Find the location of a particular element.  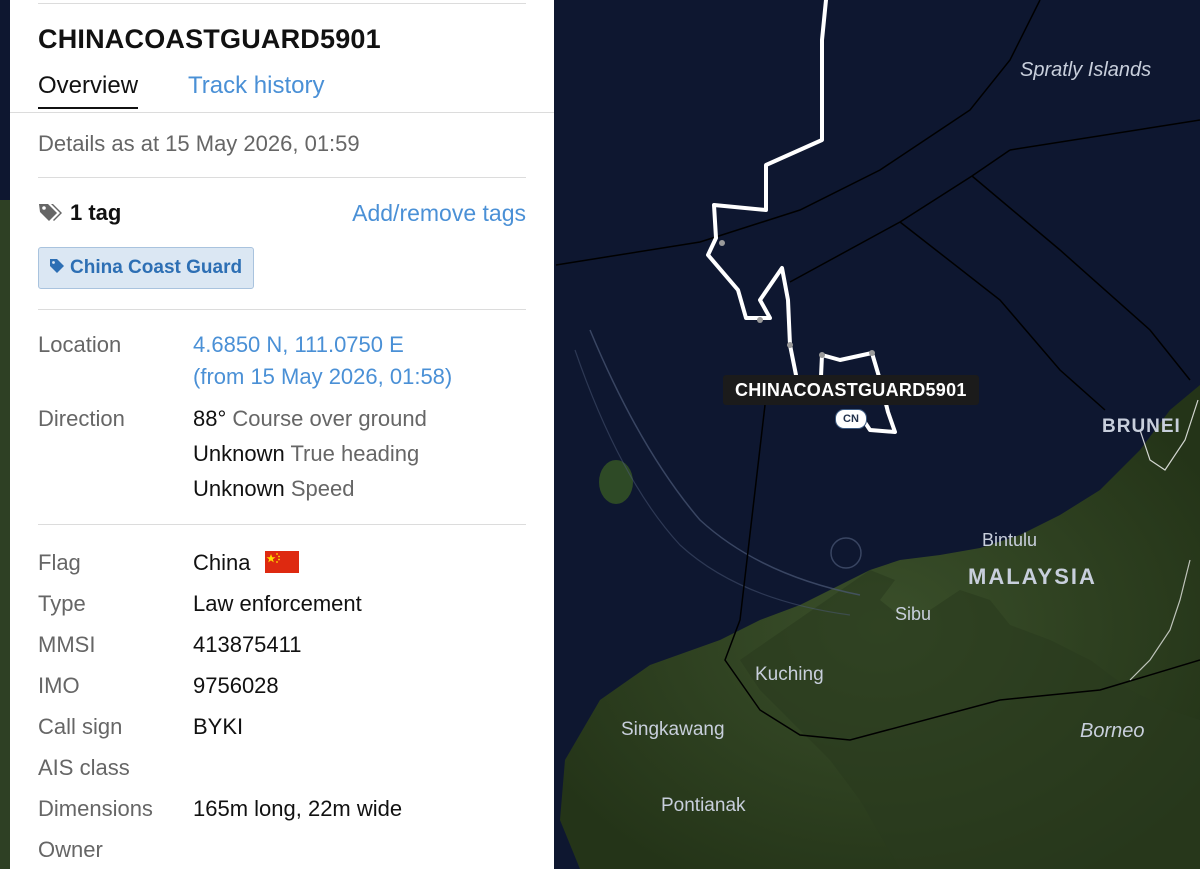

direction-label: Direction is located at coordinates (81, 418).